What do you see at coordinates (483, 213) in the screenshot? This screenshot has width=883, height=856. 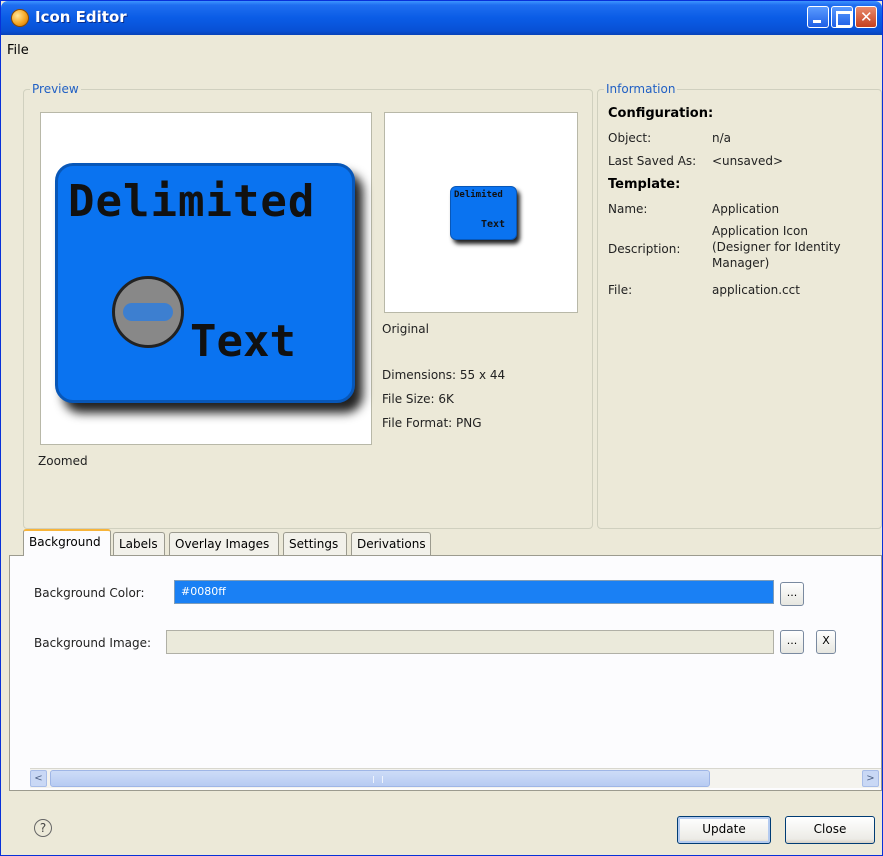 I see `original-icon-image: Delimited Text` at bounding box center [483, 213].